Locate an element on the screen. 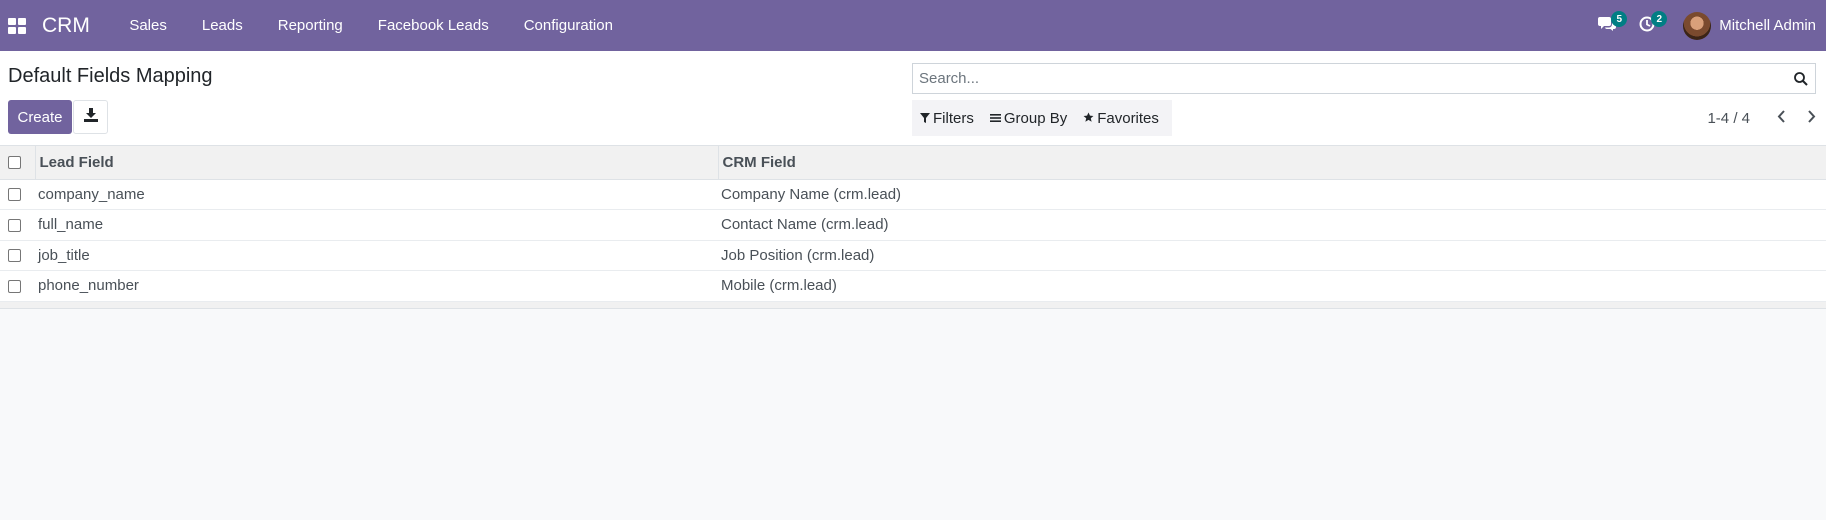 This screenshot has height=520, width=1826. search-box is located at coordinates (1364, 78).